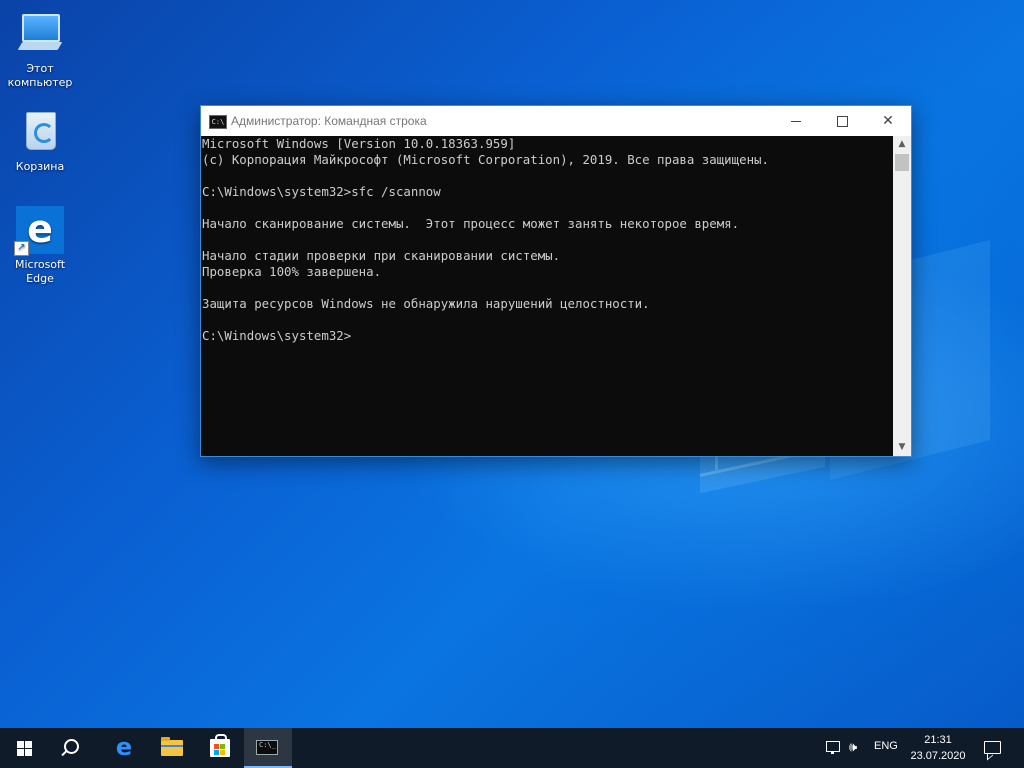 This screenshot has height=768, width=1024. I want to click on recycle-bin-icon, so click(40, 132).